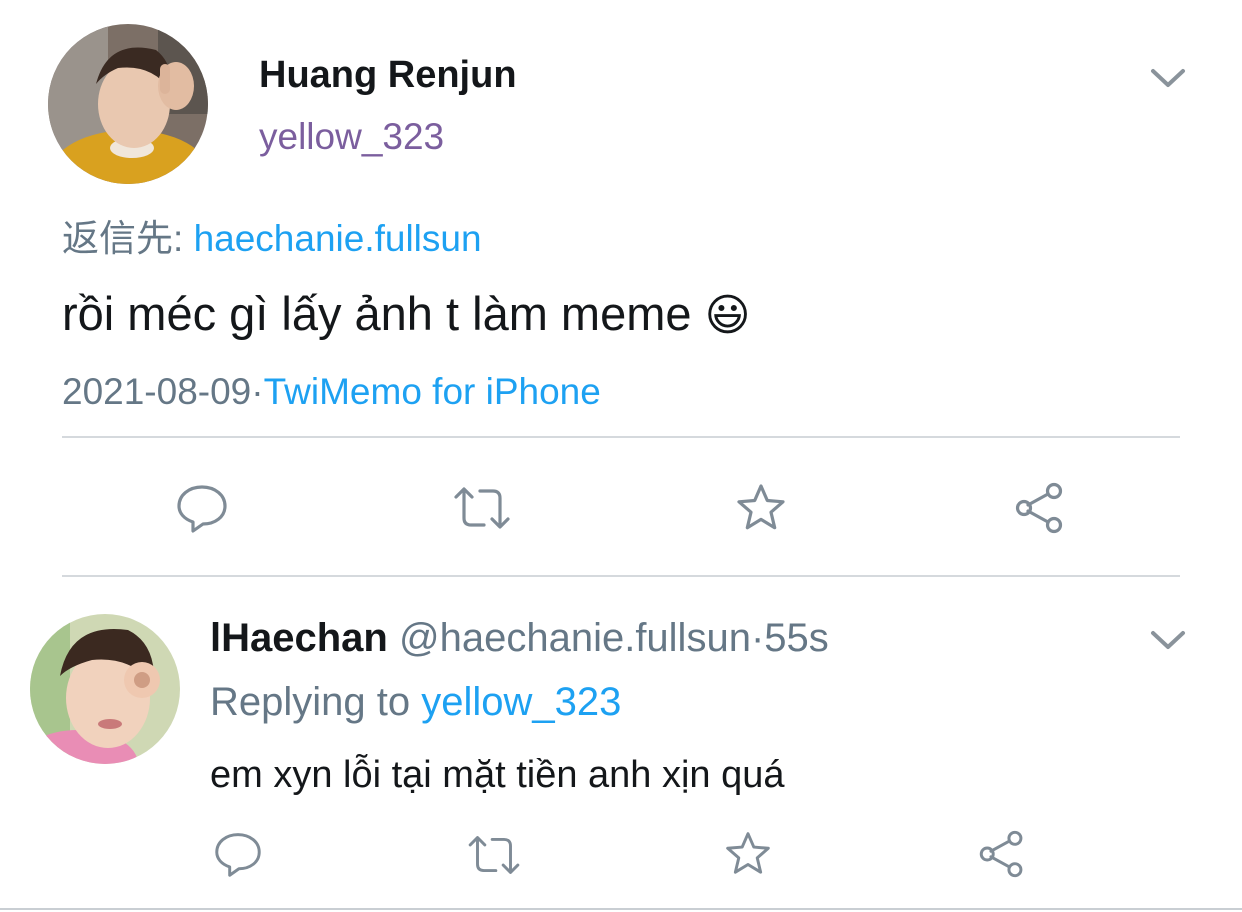 The height and width of the screenshot is (912, 1242). I want to click on reply-header: lHaechan @haechanie.fullsun·55s, so click(519, 638).